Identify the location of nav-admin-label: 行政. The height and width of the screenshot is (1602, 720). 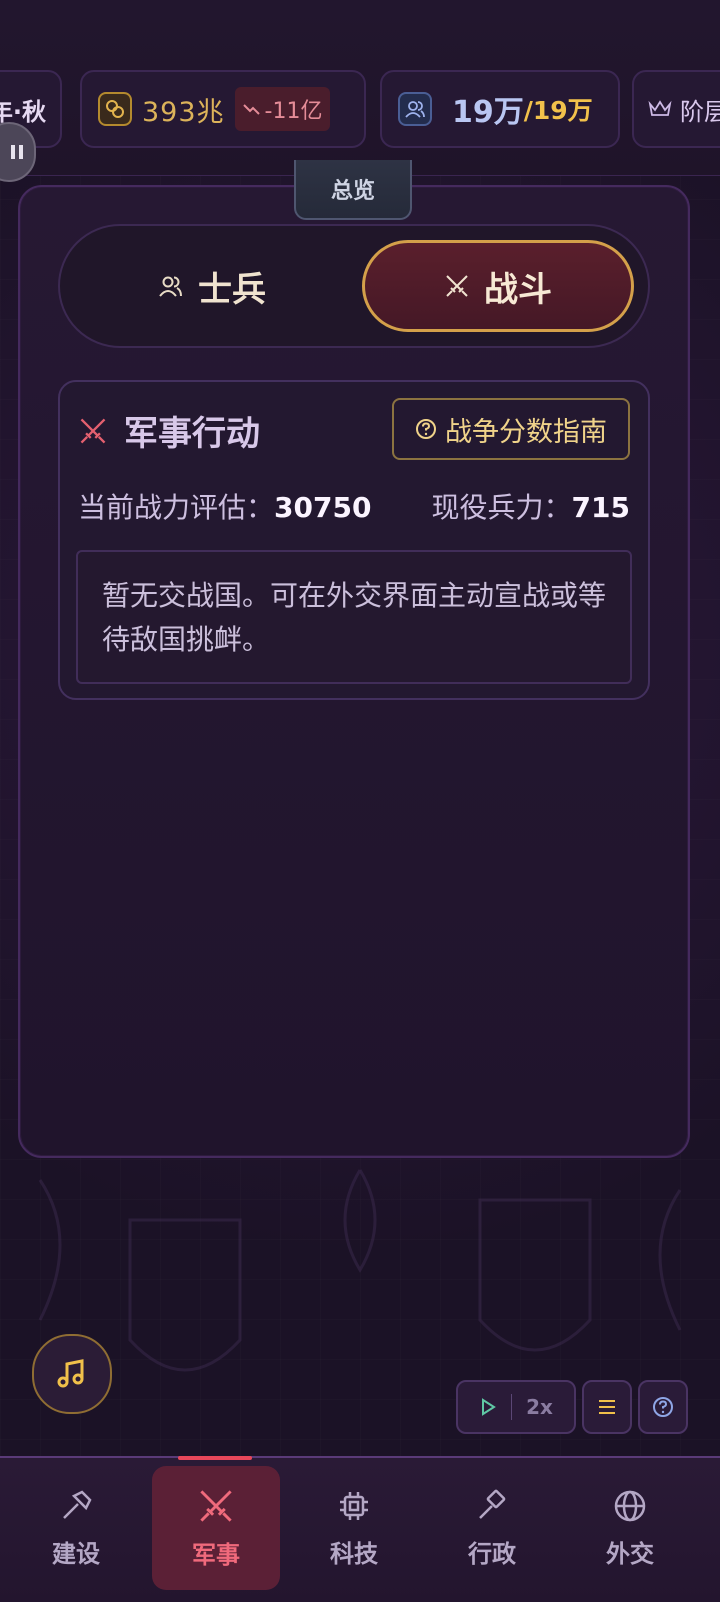
(492, 1553).